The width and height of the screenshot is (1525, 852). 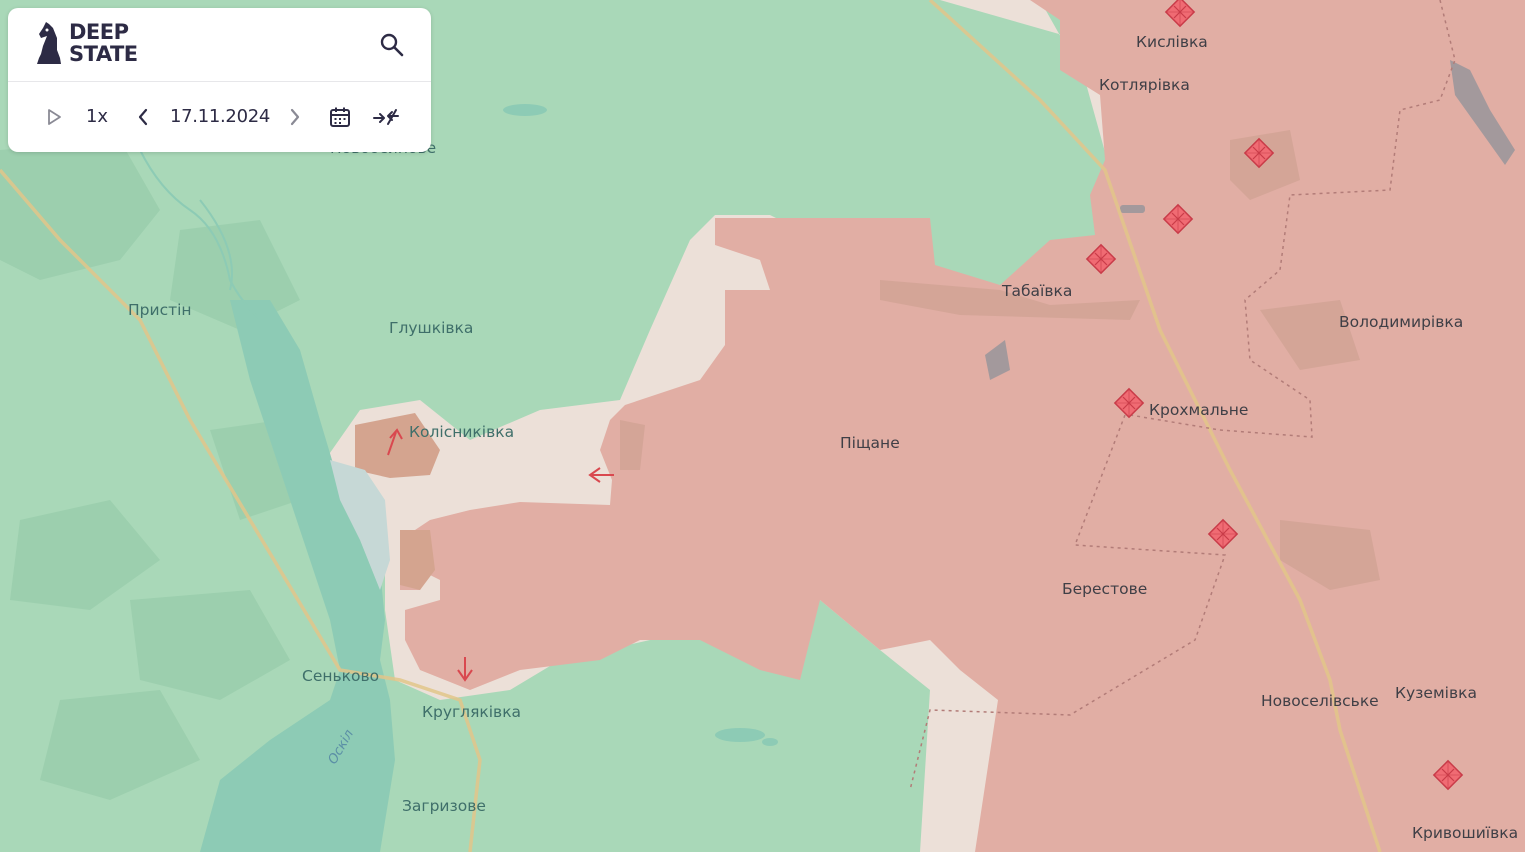 I want to click on timeline-controls: 1x 17.11.2024, so click(x=219, y=116).